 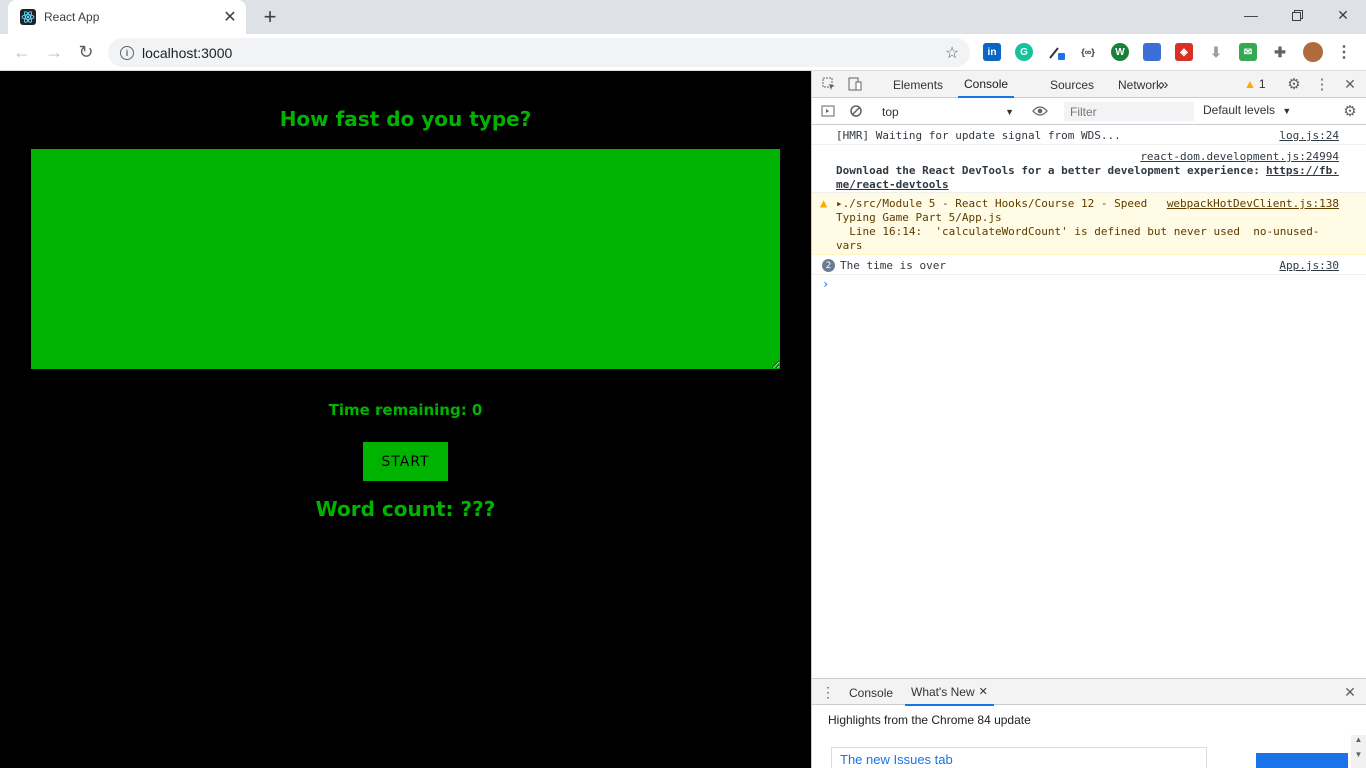 I want to click on drawer-tab-whats-new: What's New ✕, so click(x=949, y=692).